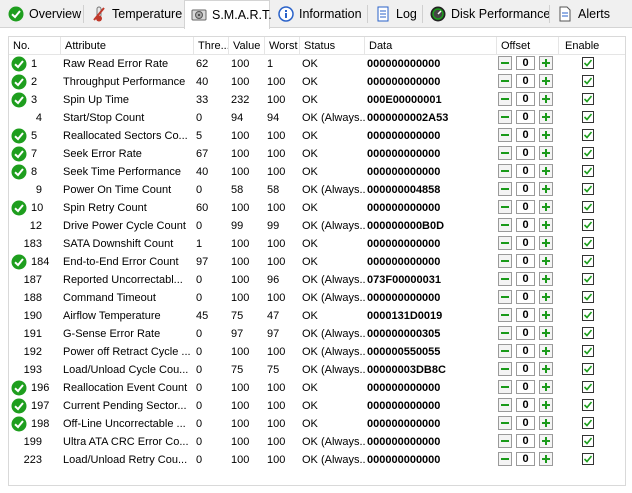 The width and height of the screenshot is (632, 493). Describe the element at coordinates (228, 14) in the screenshot. I see `tab-smart: S.M.A.R.T.` at that location.